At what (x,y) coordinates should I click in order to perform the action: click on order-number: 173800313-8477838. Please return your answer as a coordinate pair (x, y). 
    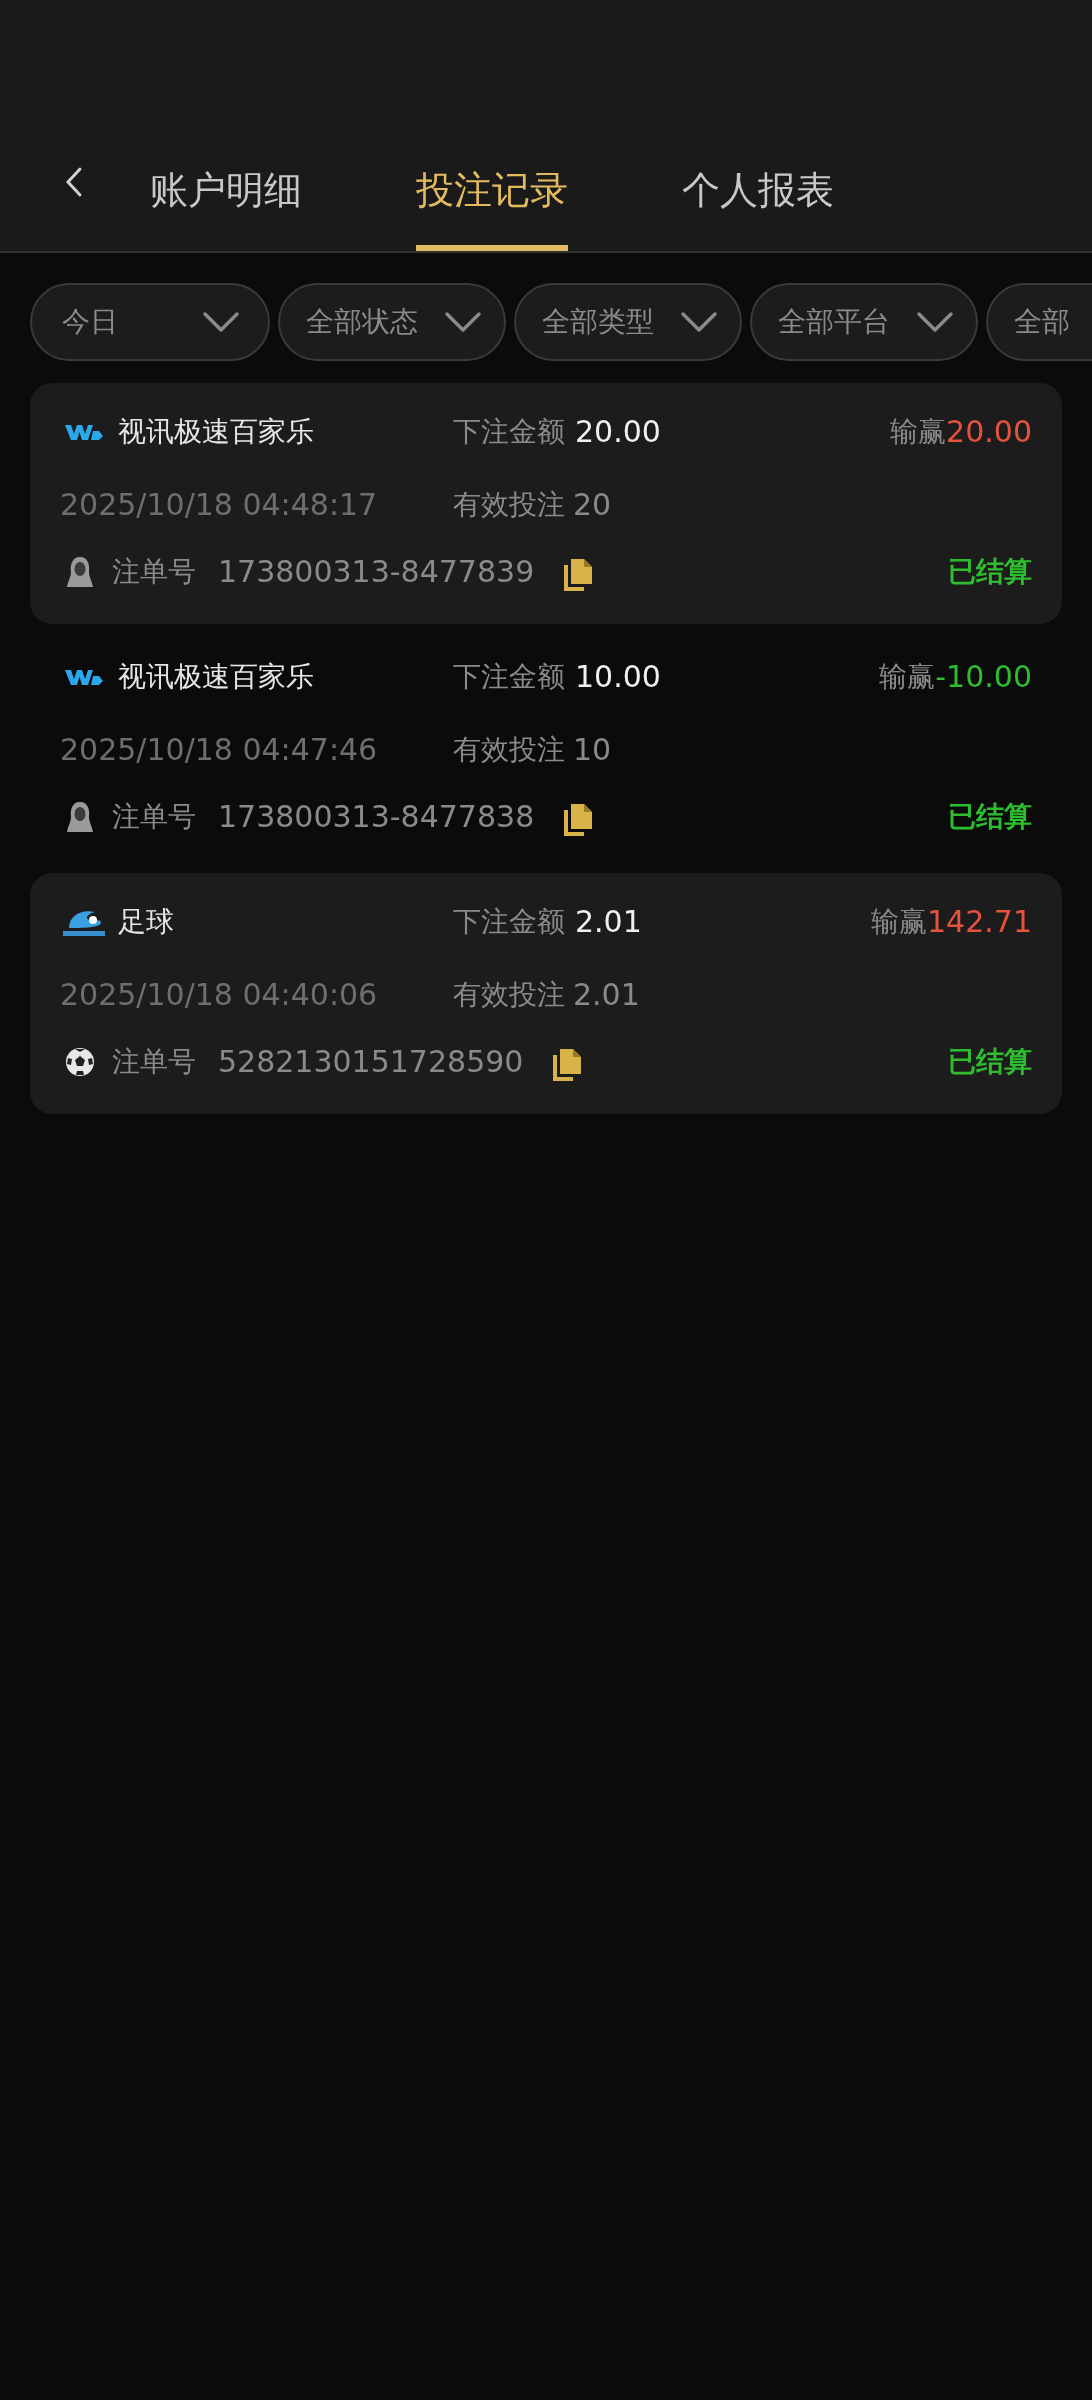
    Looking at the image, I should click on (376, 817).